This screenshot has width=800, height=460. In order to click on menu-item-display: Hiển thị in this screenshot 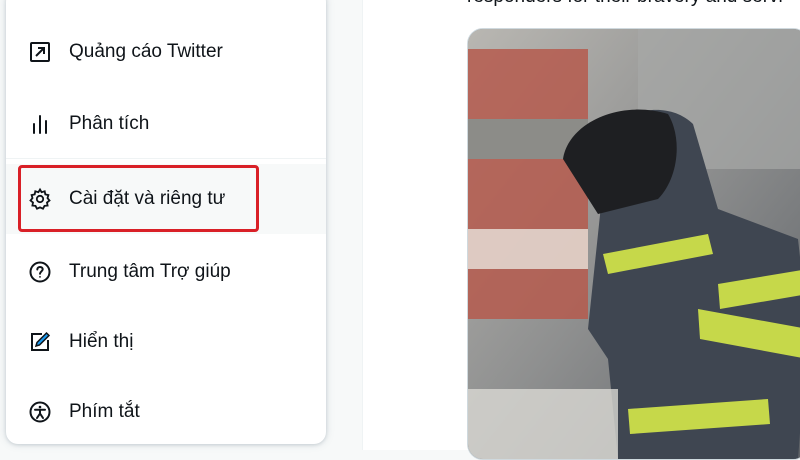, I will do `click(166, 342)`.